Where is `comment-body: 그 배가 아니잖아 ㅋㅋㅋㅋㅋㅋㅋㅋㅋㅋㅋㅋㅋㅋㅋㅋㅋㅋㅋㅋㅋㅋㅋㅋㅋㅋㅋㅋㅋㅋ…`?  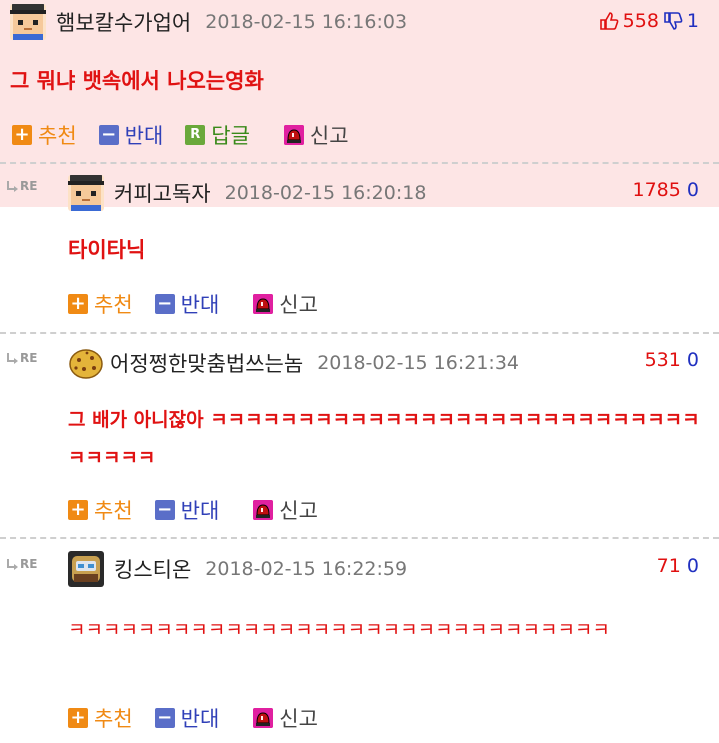 comment-body: 그 배가 아니잖아 ㅋㅋㅋㅋㅋㅋㅋㅋㅋㅋㅋㅋㅋㅋㅋㅋㅋㅋㅋㅋㅋㅋㅋㅋㅋㅋㅋㅋㅋㅋ… is located at coordinates (384, 439).